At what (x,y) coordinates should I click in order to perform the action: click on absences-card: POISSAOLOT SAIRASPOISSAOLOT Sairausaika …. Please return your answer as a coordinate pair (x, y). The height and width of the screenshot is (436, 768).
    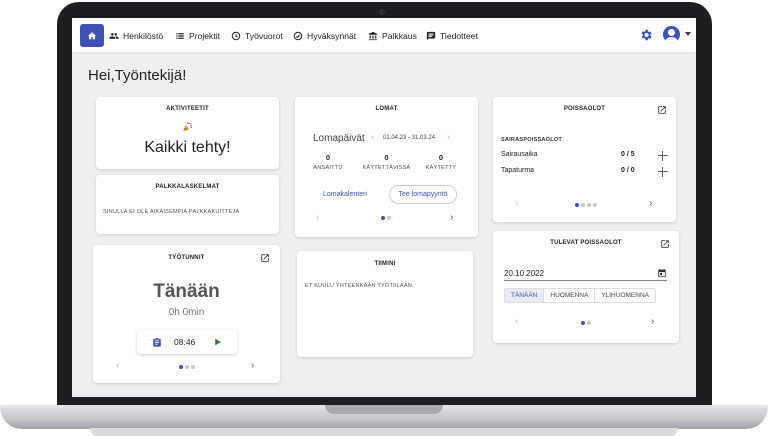
    Looking at the image, I should click on (584, 159).